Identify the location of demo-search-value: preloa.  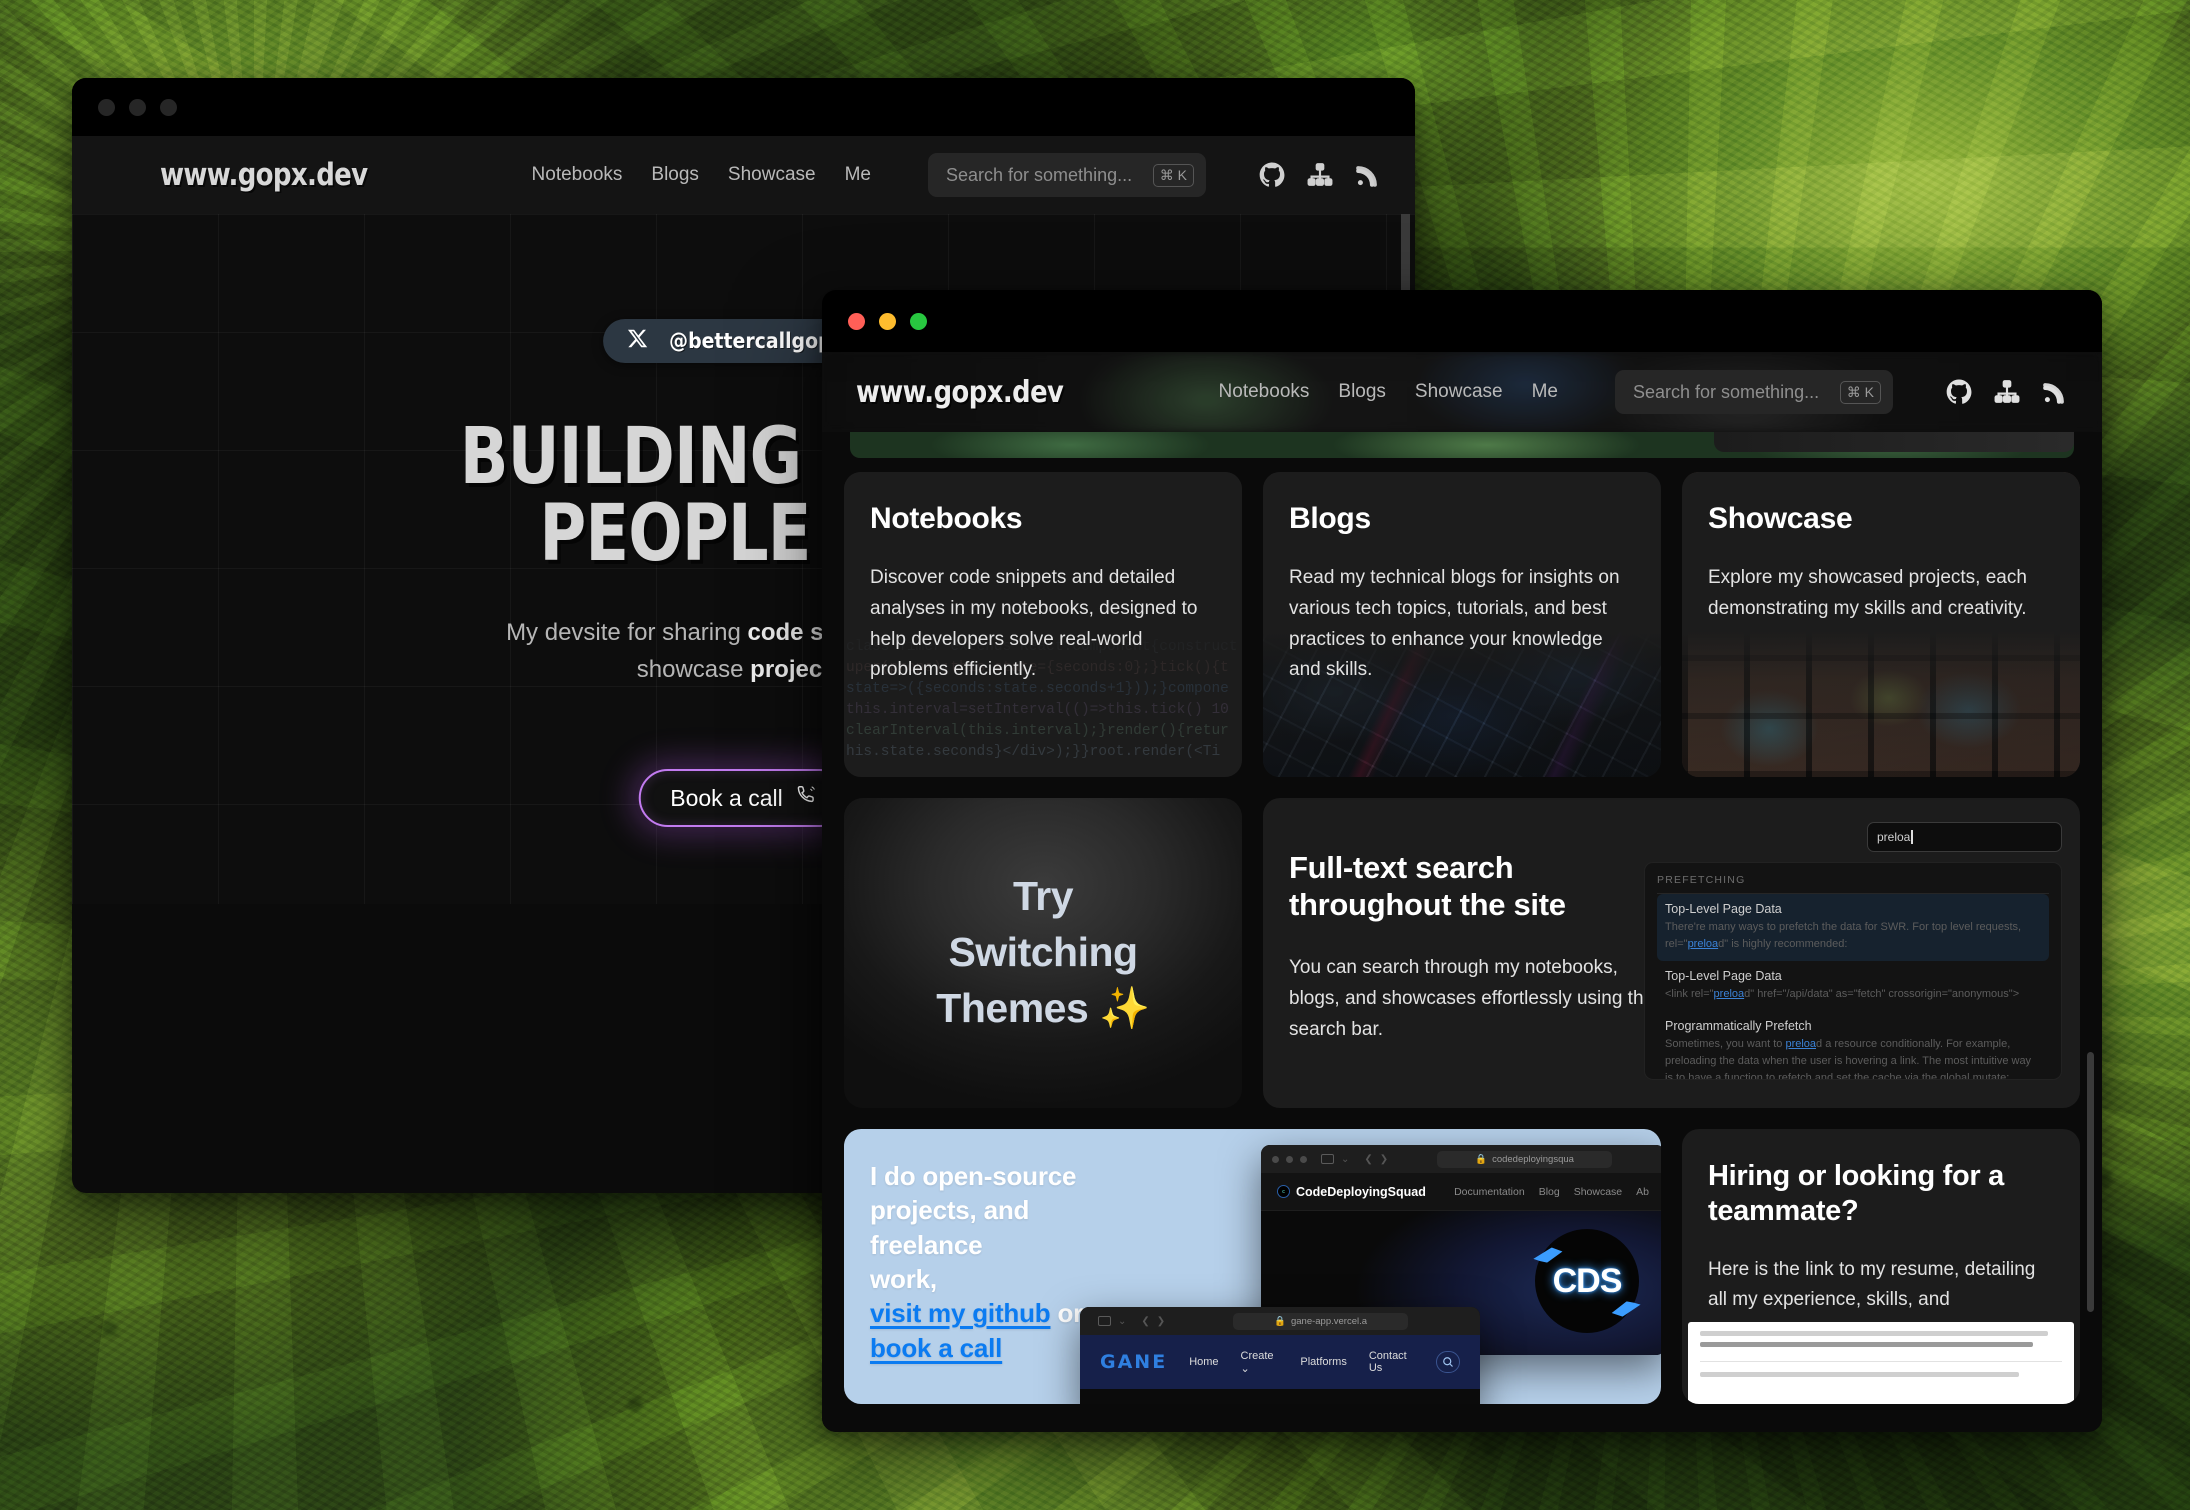
(1894, 837).